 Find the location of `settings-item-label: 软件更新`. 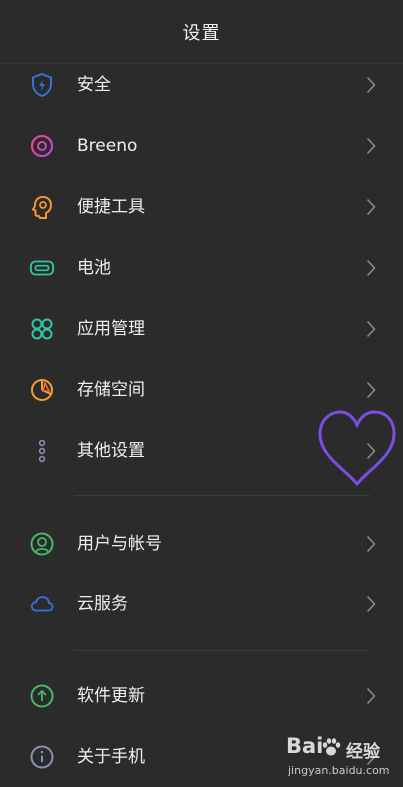

settings-item-label: 软件更新 is located at coordinates (111, 696).